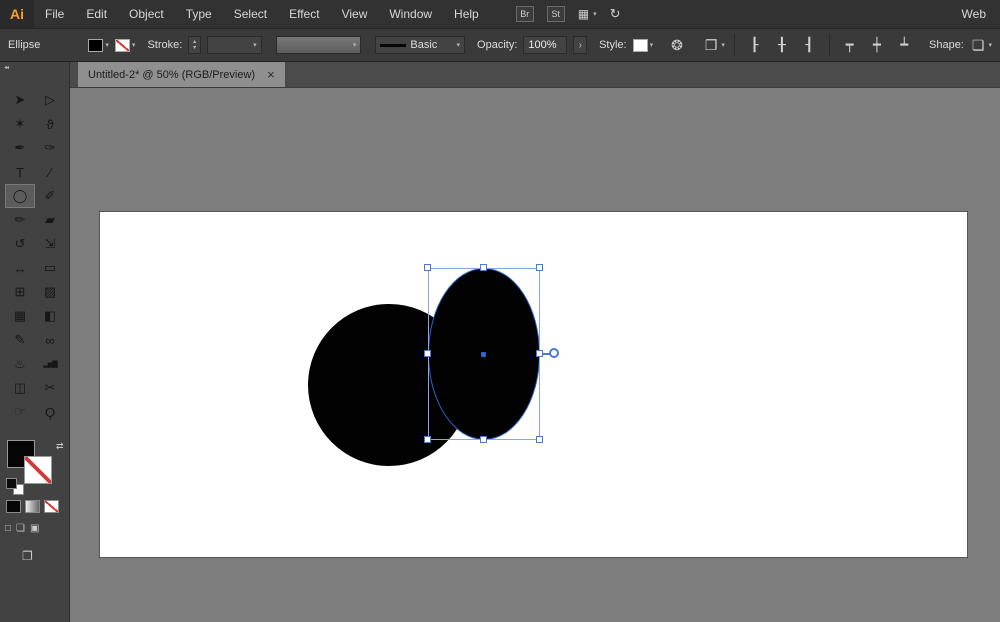  I want to click on eraser-tool: ▰, so click(50, 220).